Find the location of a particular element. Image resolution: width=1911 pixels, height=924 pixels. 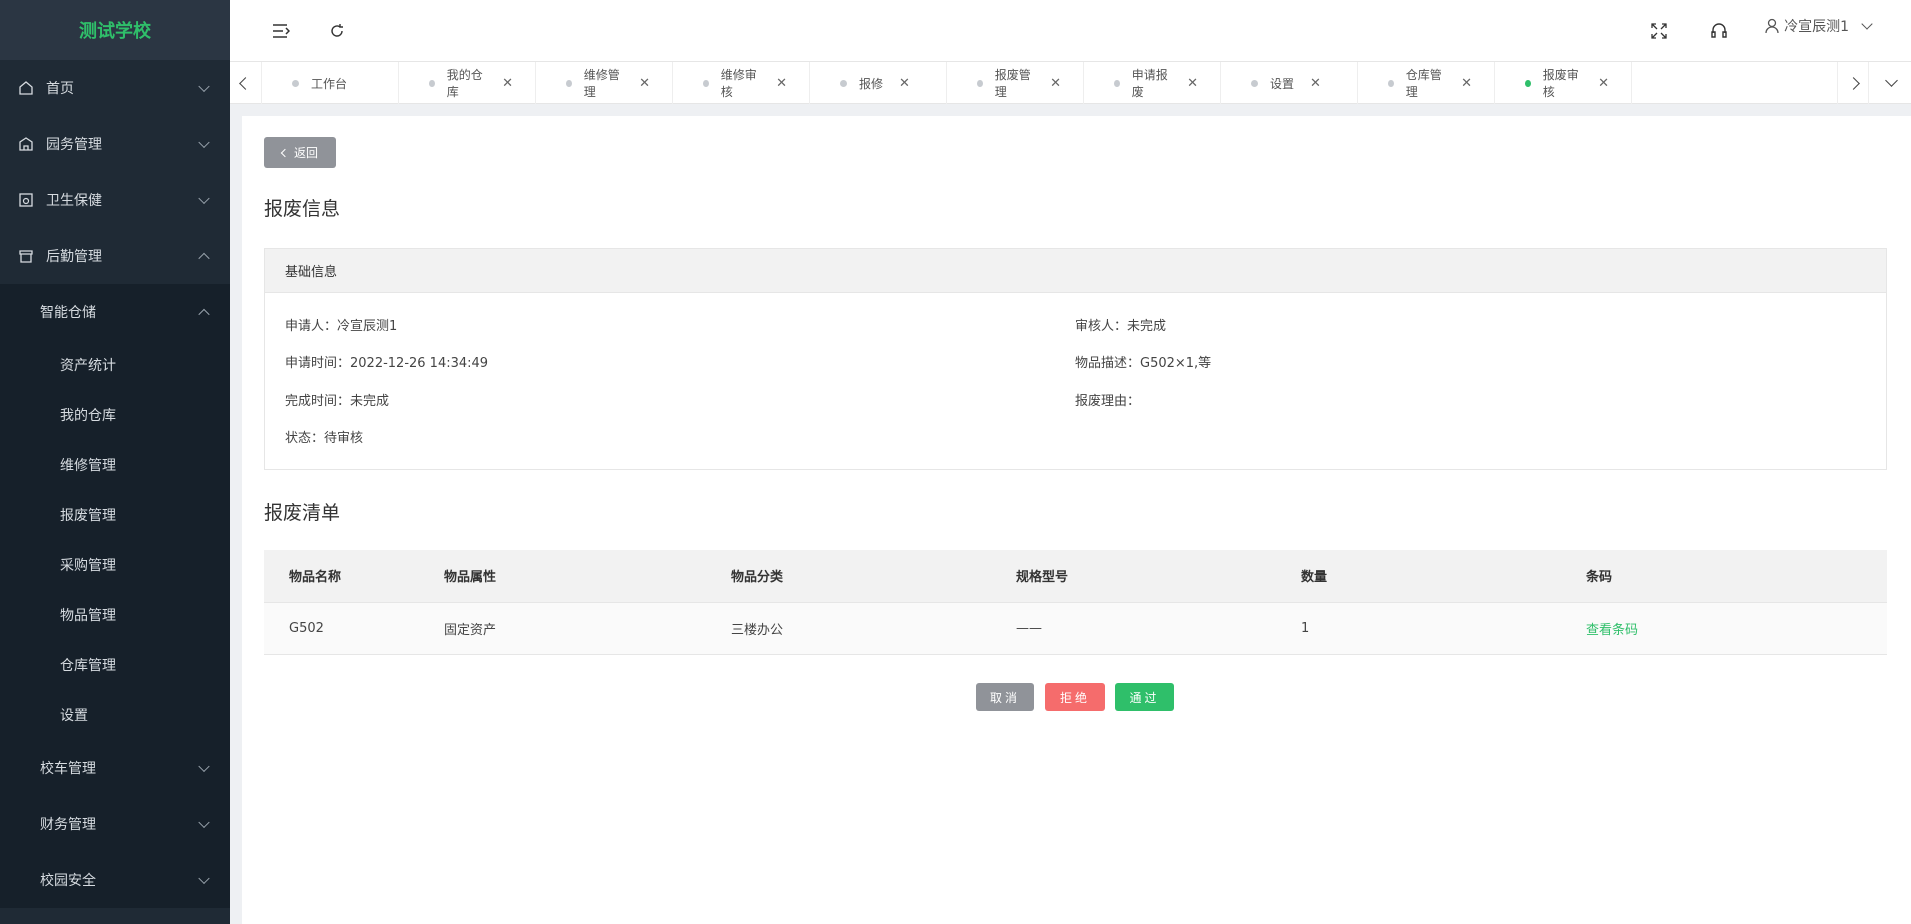

fullscreen-icon is located at coordinates (1659, 31).